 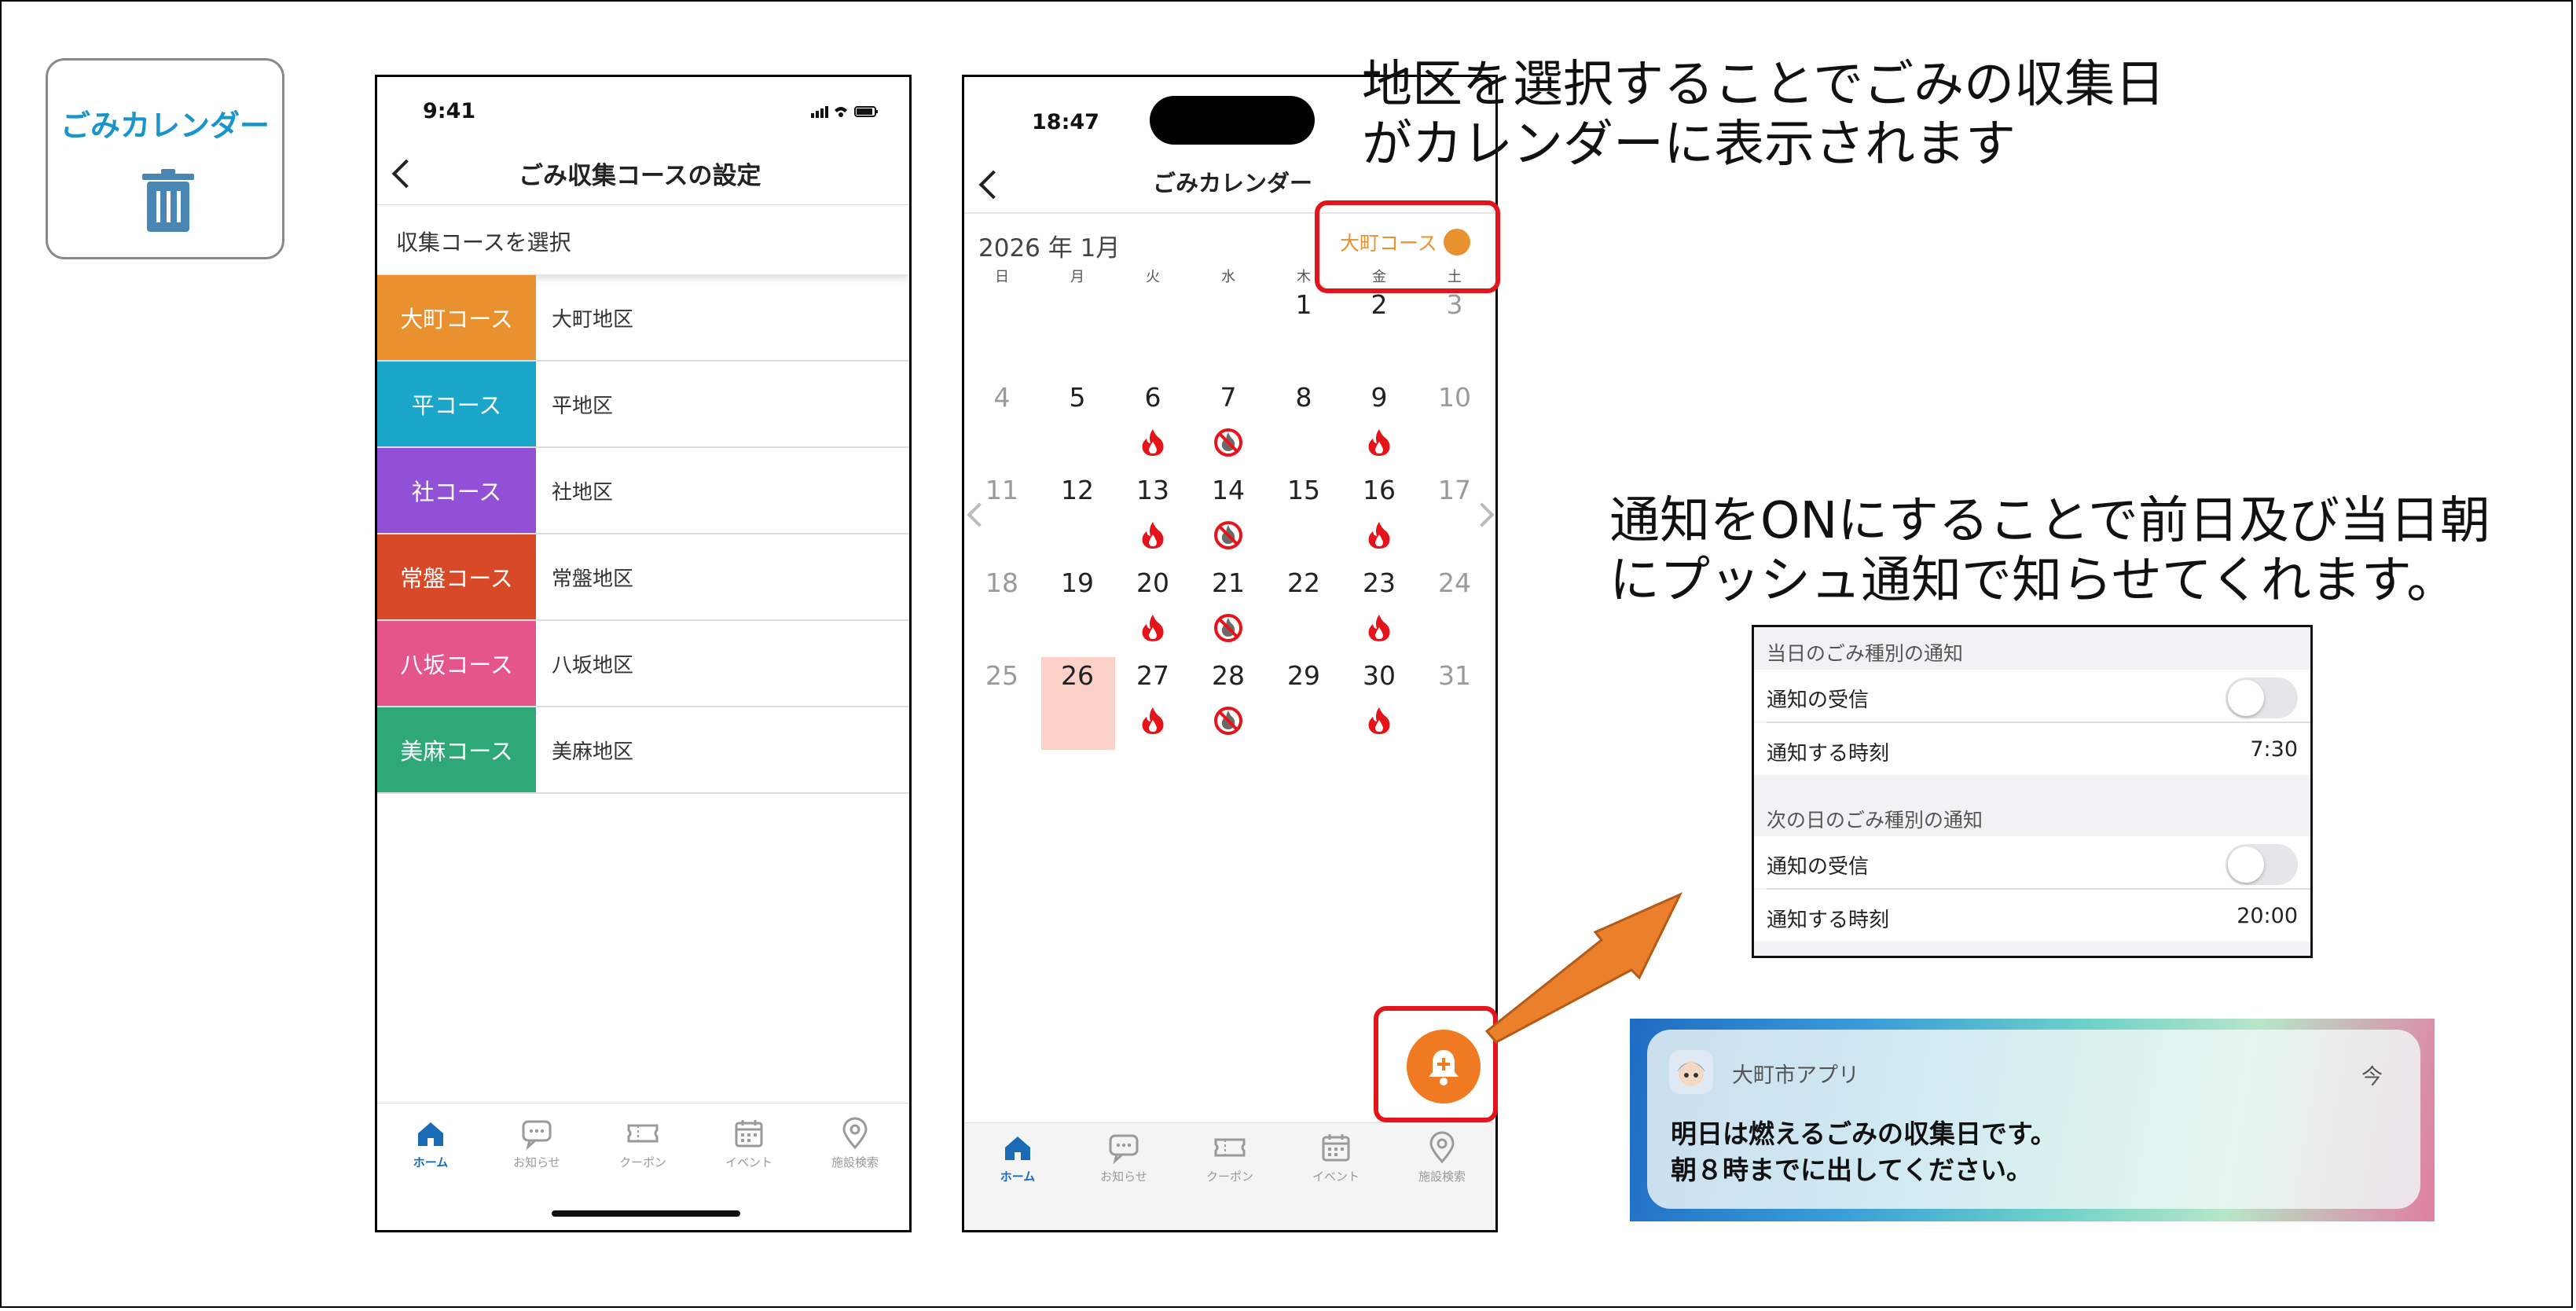 I want to click on section2-receive-row: 通知の受信, so click(x=2032, y=862).